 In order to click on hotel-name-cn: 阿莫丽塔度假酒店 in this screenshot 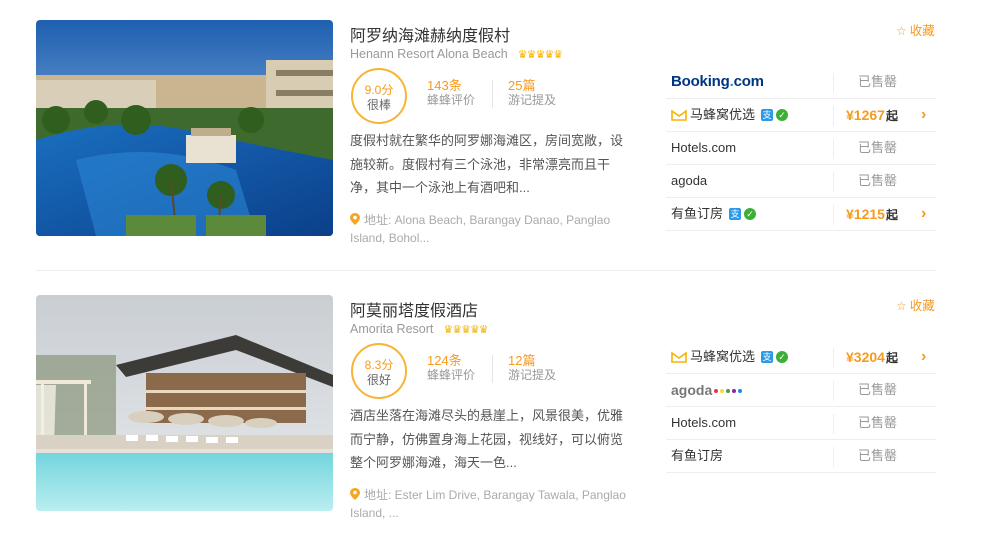, I will do `click(414, 309)`.